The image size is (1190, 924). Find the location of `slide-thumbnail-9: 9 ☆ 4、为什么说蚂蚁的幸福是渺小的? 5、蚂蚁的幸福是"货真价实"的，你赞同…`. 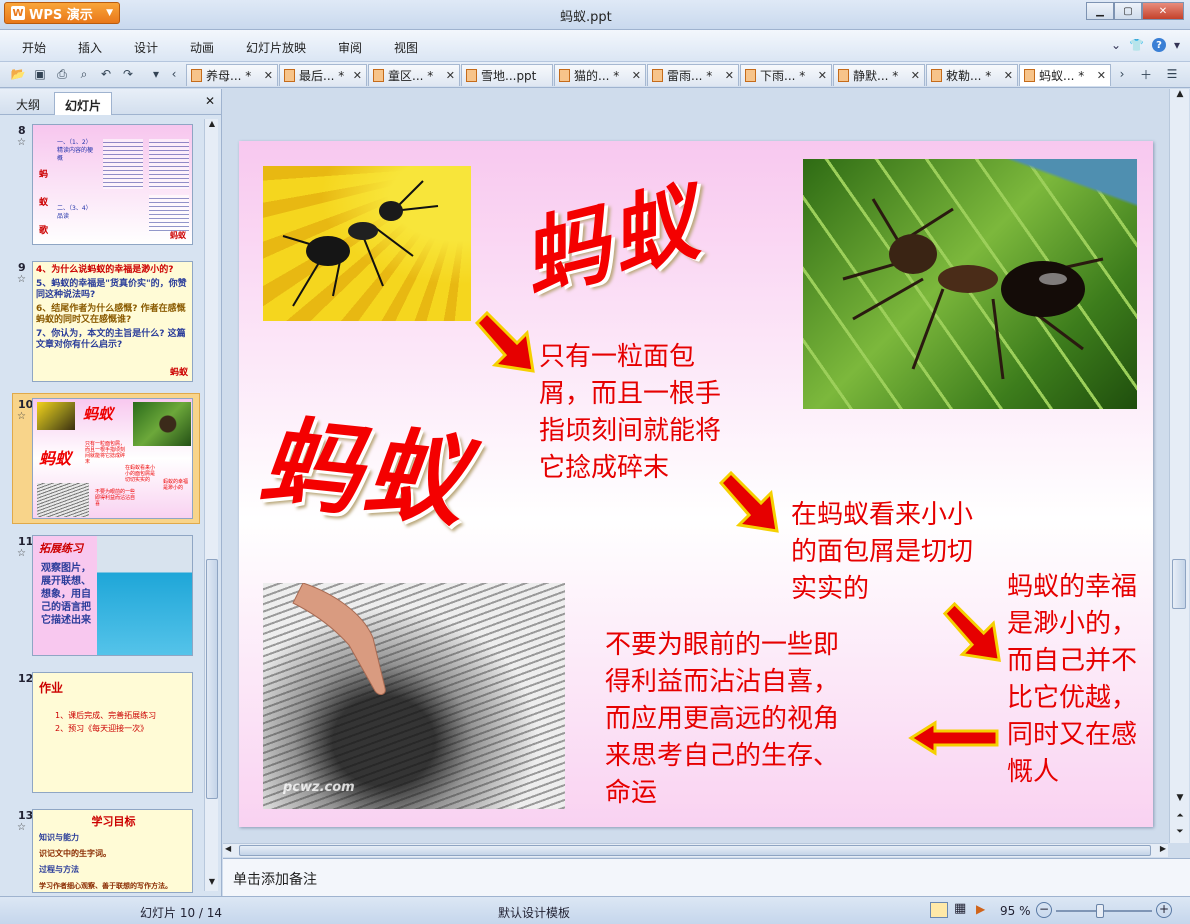

slide-thumbnail-9: 9 ☆ 4、为什么说蚂蚁的幸福是渺小的? 5、蚂蚁的幸福是"货真价实"的，你赞同… is located at coordinates (102, 325).